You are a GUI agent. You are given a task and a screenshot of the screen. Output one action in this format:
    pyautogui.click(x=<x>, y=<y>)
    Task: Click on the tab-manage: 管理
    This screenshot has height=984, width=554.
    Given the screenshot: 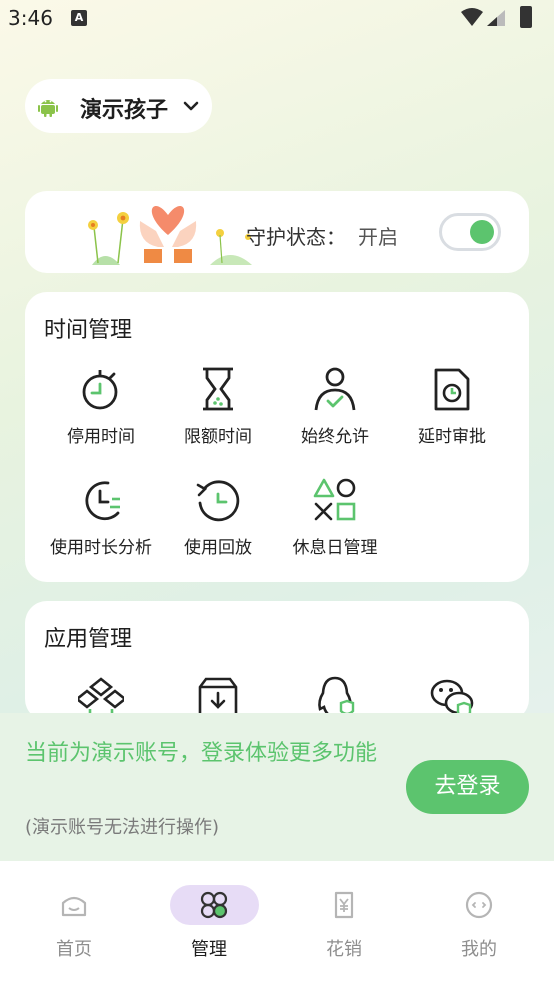 What is the action you would take?
    pyautogui.click(x=209, y=925)
    